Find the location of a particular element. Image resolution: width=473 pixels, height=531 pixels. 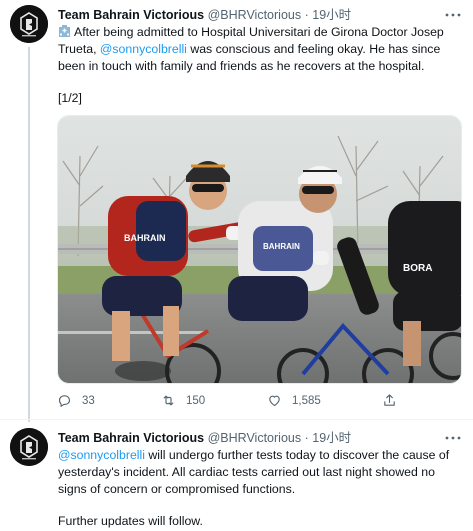

jersey-text: BORA is located at coordinates (417, 268).